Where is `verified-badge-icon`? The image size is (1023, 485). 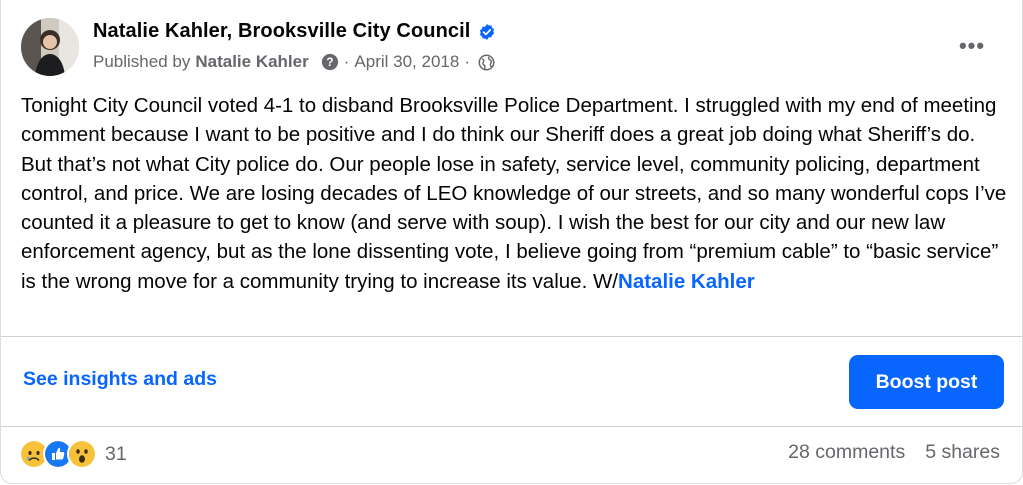 verified-badge-icon is located at coordinates (487, 31).